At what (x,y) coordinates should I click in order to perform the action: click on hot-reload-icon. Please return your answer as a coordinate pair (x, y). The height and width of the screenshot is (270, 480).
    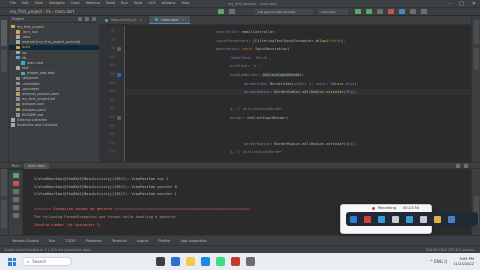
    Looking at the image, I should click on (380, 11).